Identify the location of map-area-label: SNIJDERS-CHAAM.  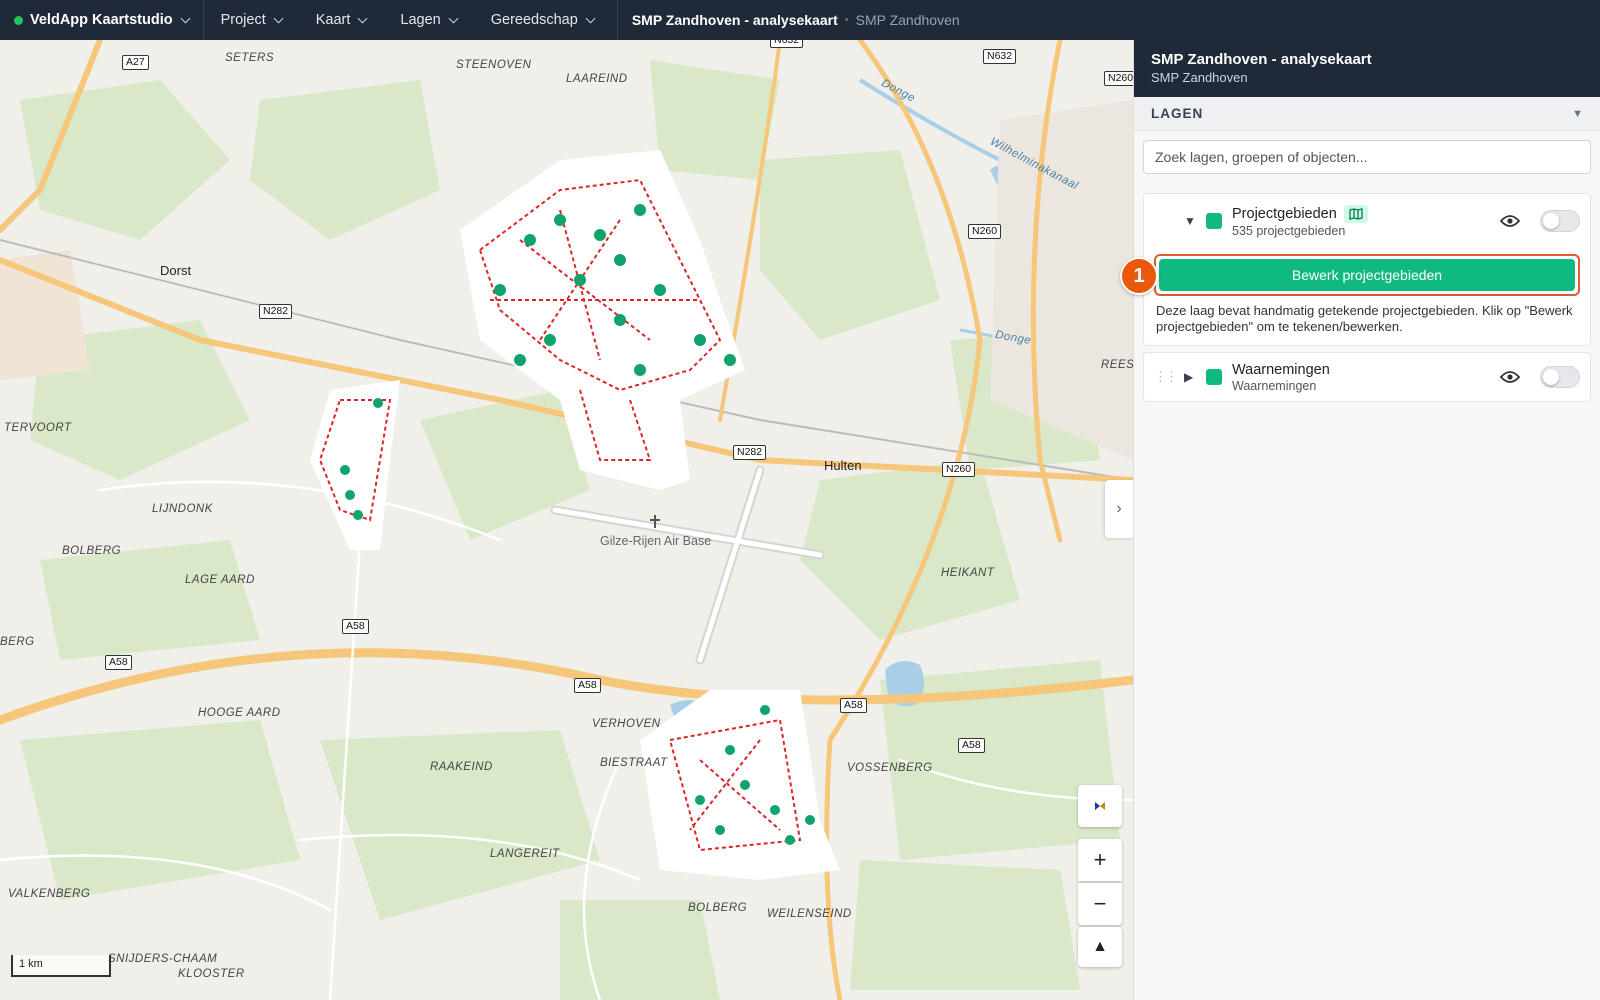
(163, 959).